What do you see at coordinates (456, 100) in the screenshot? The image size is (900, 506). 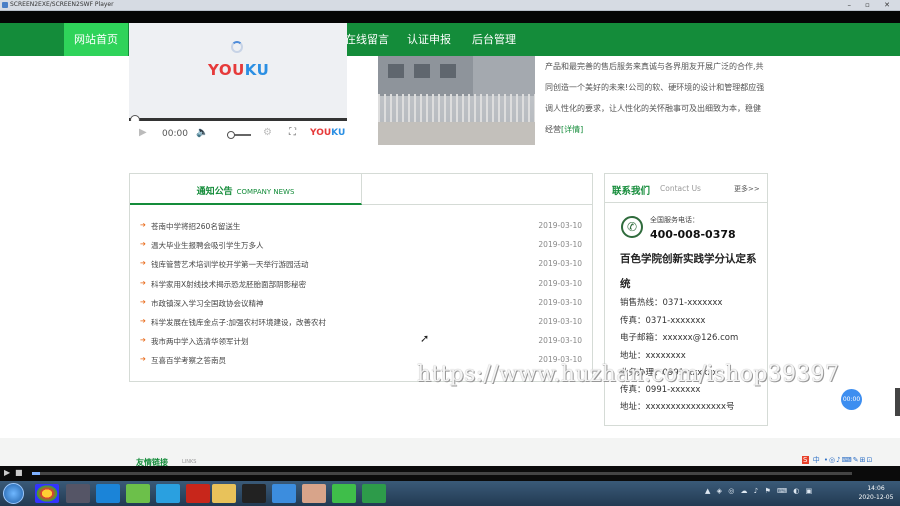 I see `company-photo` at bounding box center [456, 100].